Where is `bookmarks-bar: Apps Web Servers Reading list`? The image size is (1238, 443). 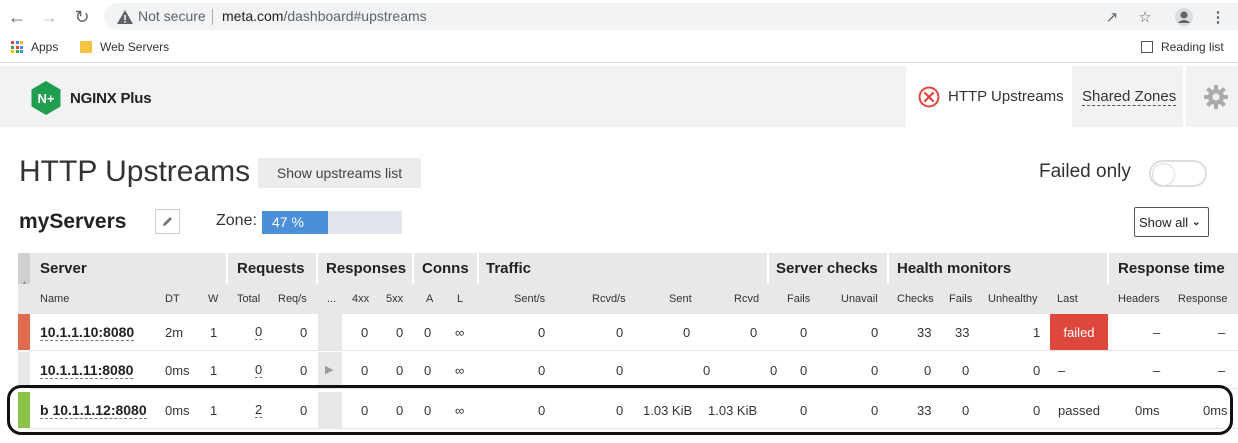 bookmarks-bar: Apps Web Servers Reading list is located at coordinates (619, 48).